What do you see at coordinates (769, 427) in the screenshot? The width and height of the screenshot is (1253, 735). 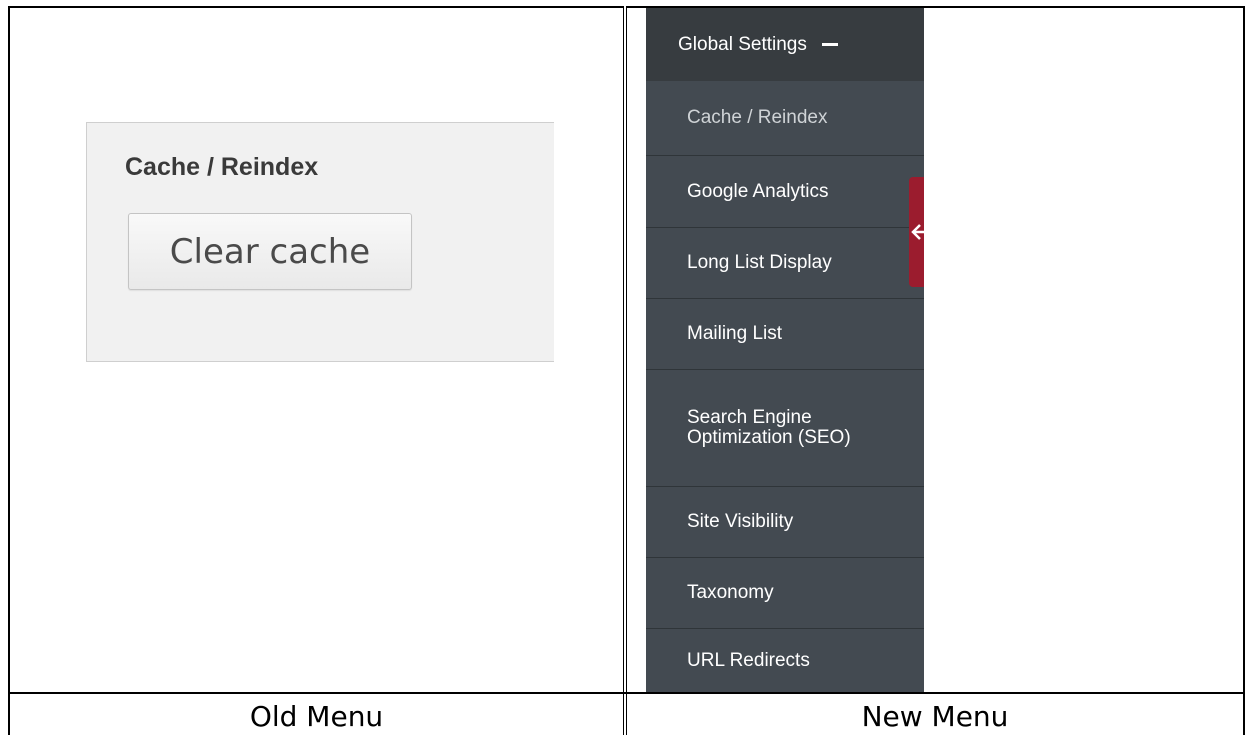 I see `sidebar-item-label: Search Engine Optimization (SEO)` at bounding box center [769, 427].